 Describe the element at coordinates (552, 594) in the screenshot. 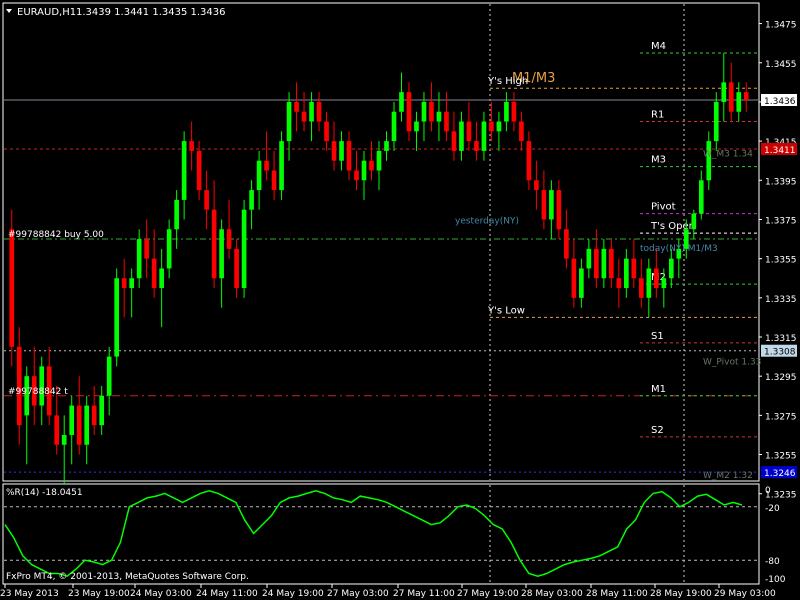

I see `time-tick-label: 28 May 03:00` at that location.